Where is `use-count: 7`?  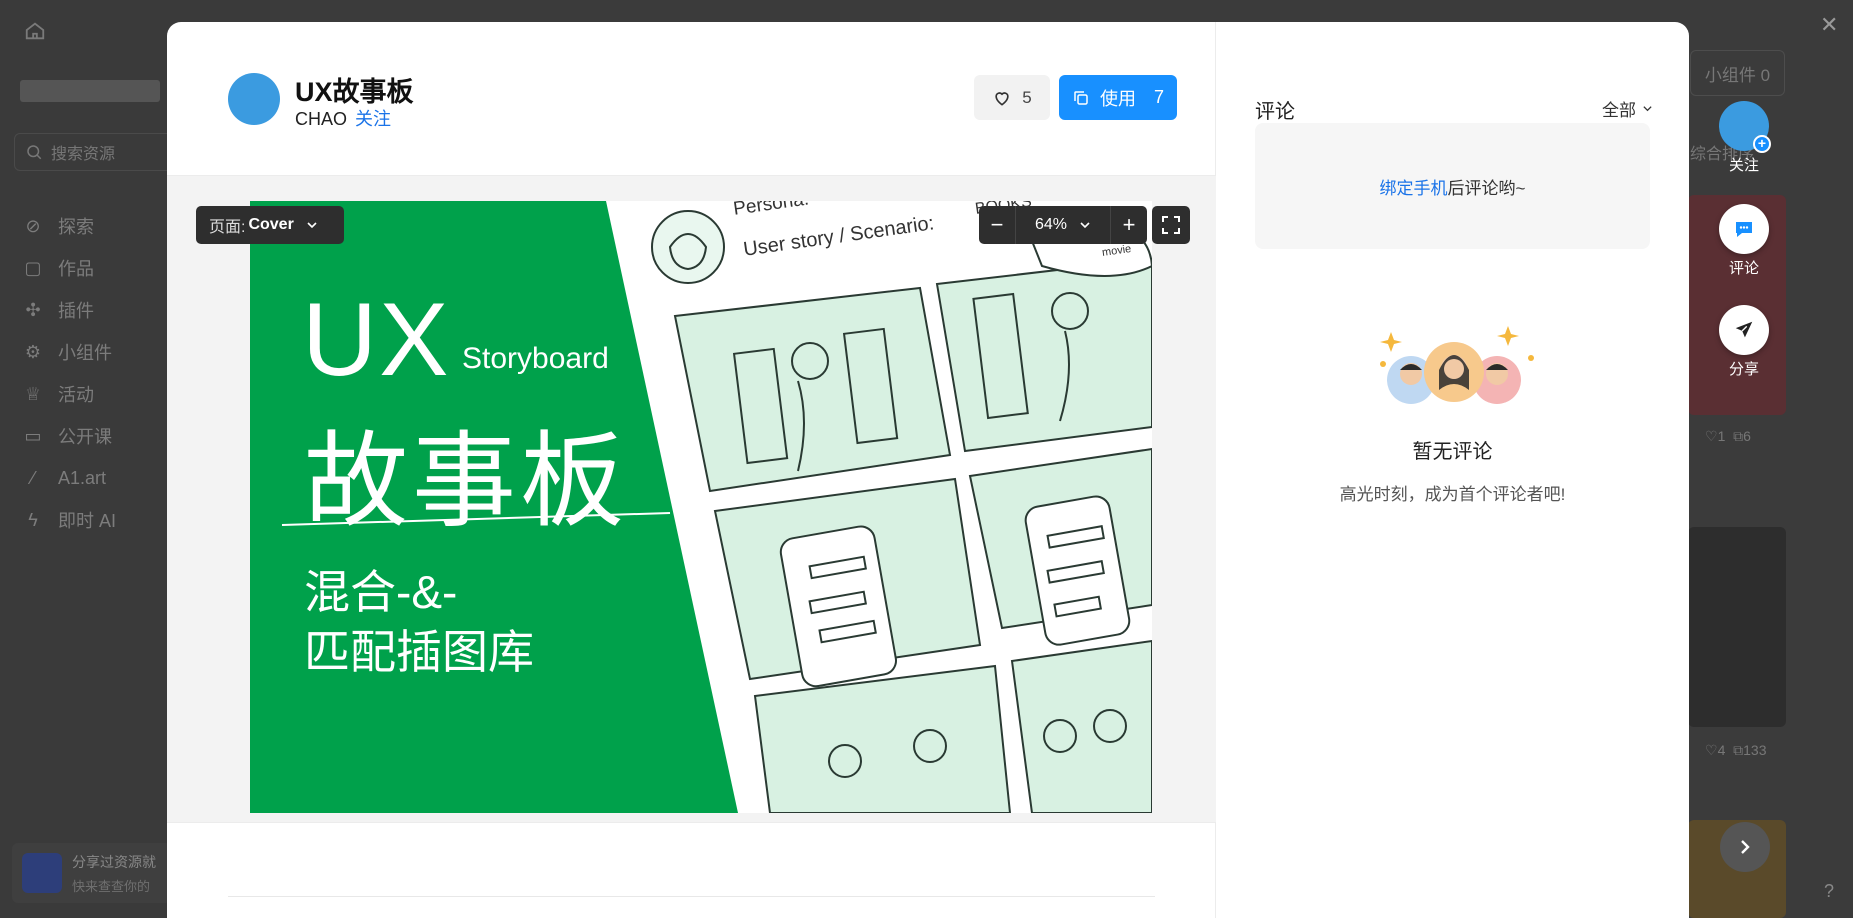 use-count: 7 is located at coordinates (1158, 97).